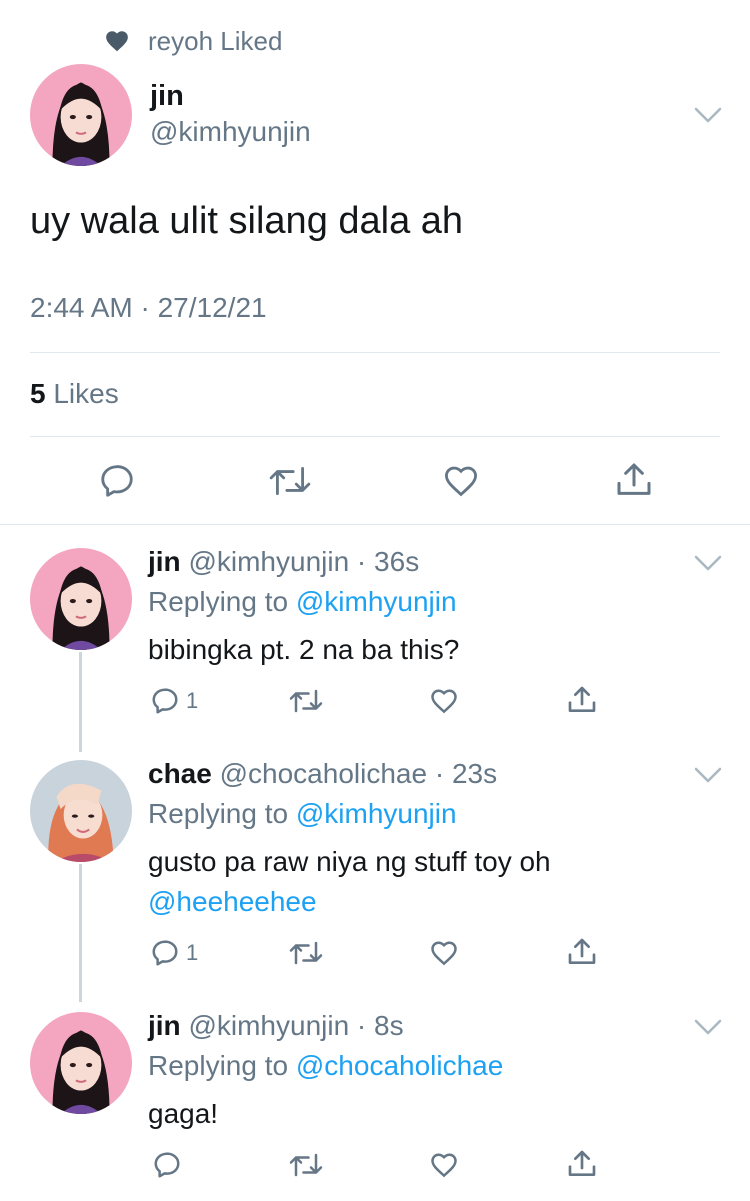 This screenshot has height=1201, width=750. Describe the element at coordinates (183, 1113) in the screenshot. I see `reply-text: gaga!` at that location.